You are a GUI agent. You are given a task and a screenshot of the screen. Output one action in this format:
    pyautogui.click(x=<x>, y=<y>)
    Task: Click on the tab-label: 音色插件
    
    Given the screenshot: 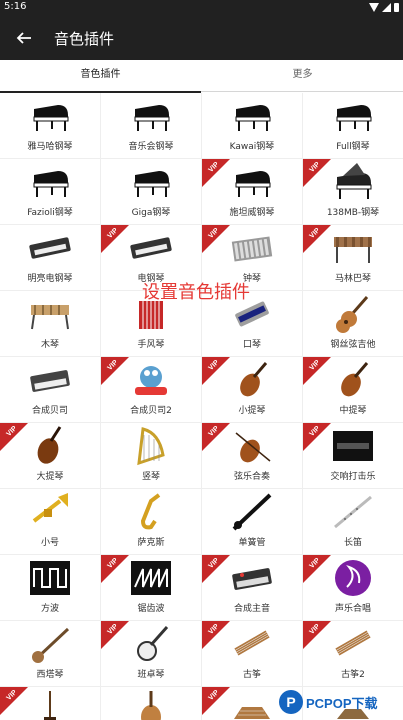 What is the action you would take?
    pyautogui.click(x=100, y=74)
    